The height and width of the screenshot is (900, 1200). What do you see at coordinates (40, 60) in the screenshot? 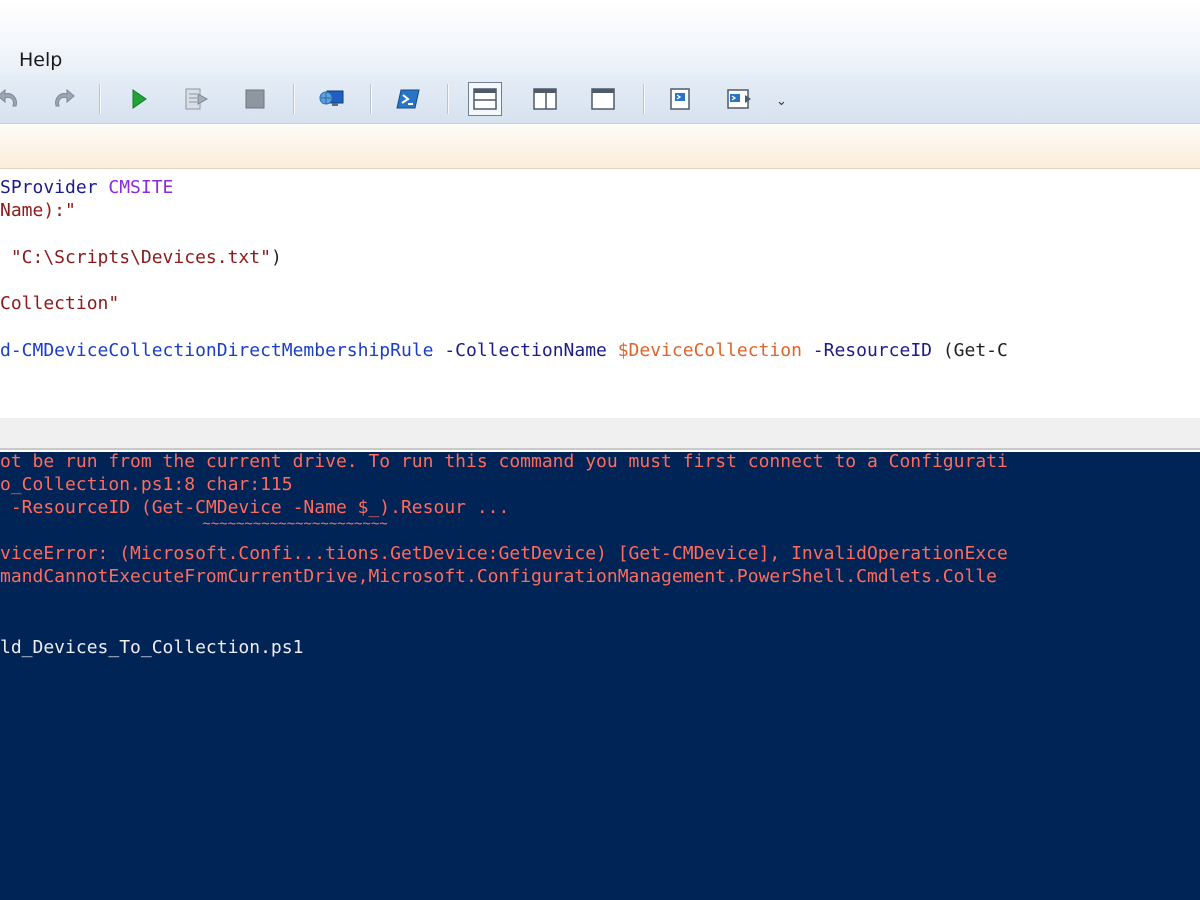
I see `menu-help: Help` at bounding box center [40, 60].